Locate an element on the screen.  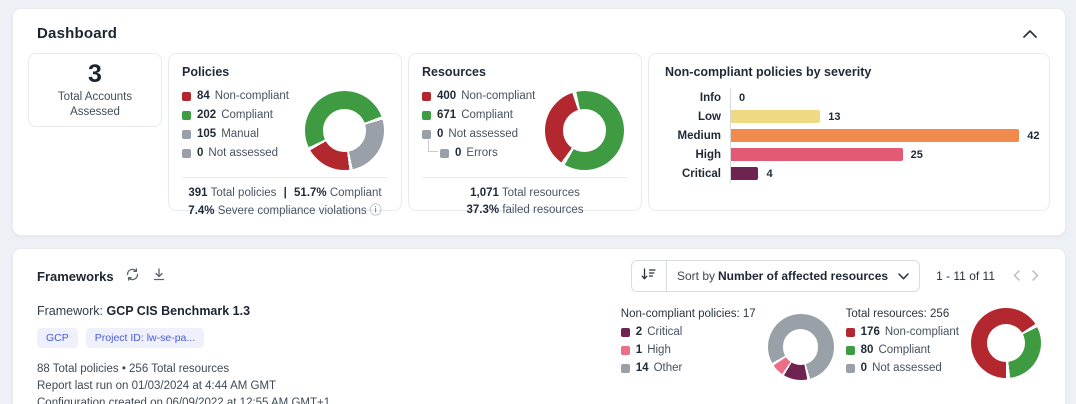
bar-high is located at coordinates (817, 154).